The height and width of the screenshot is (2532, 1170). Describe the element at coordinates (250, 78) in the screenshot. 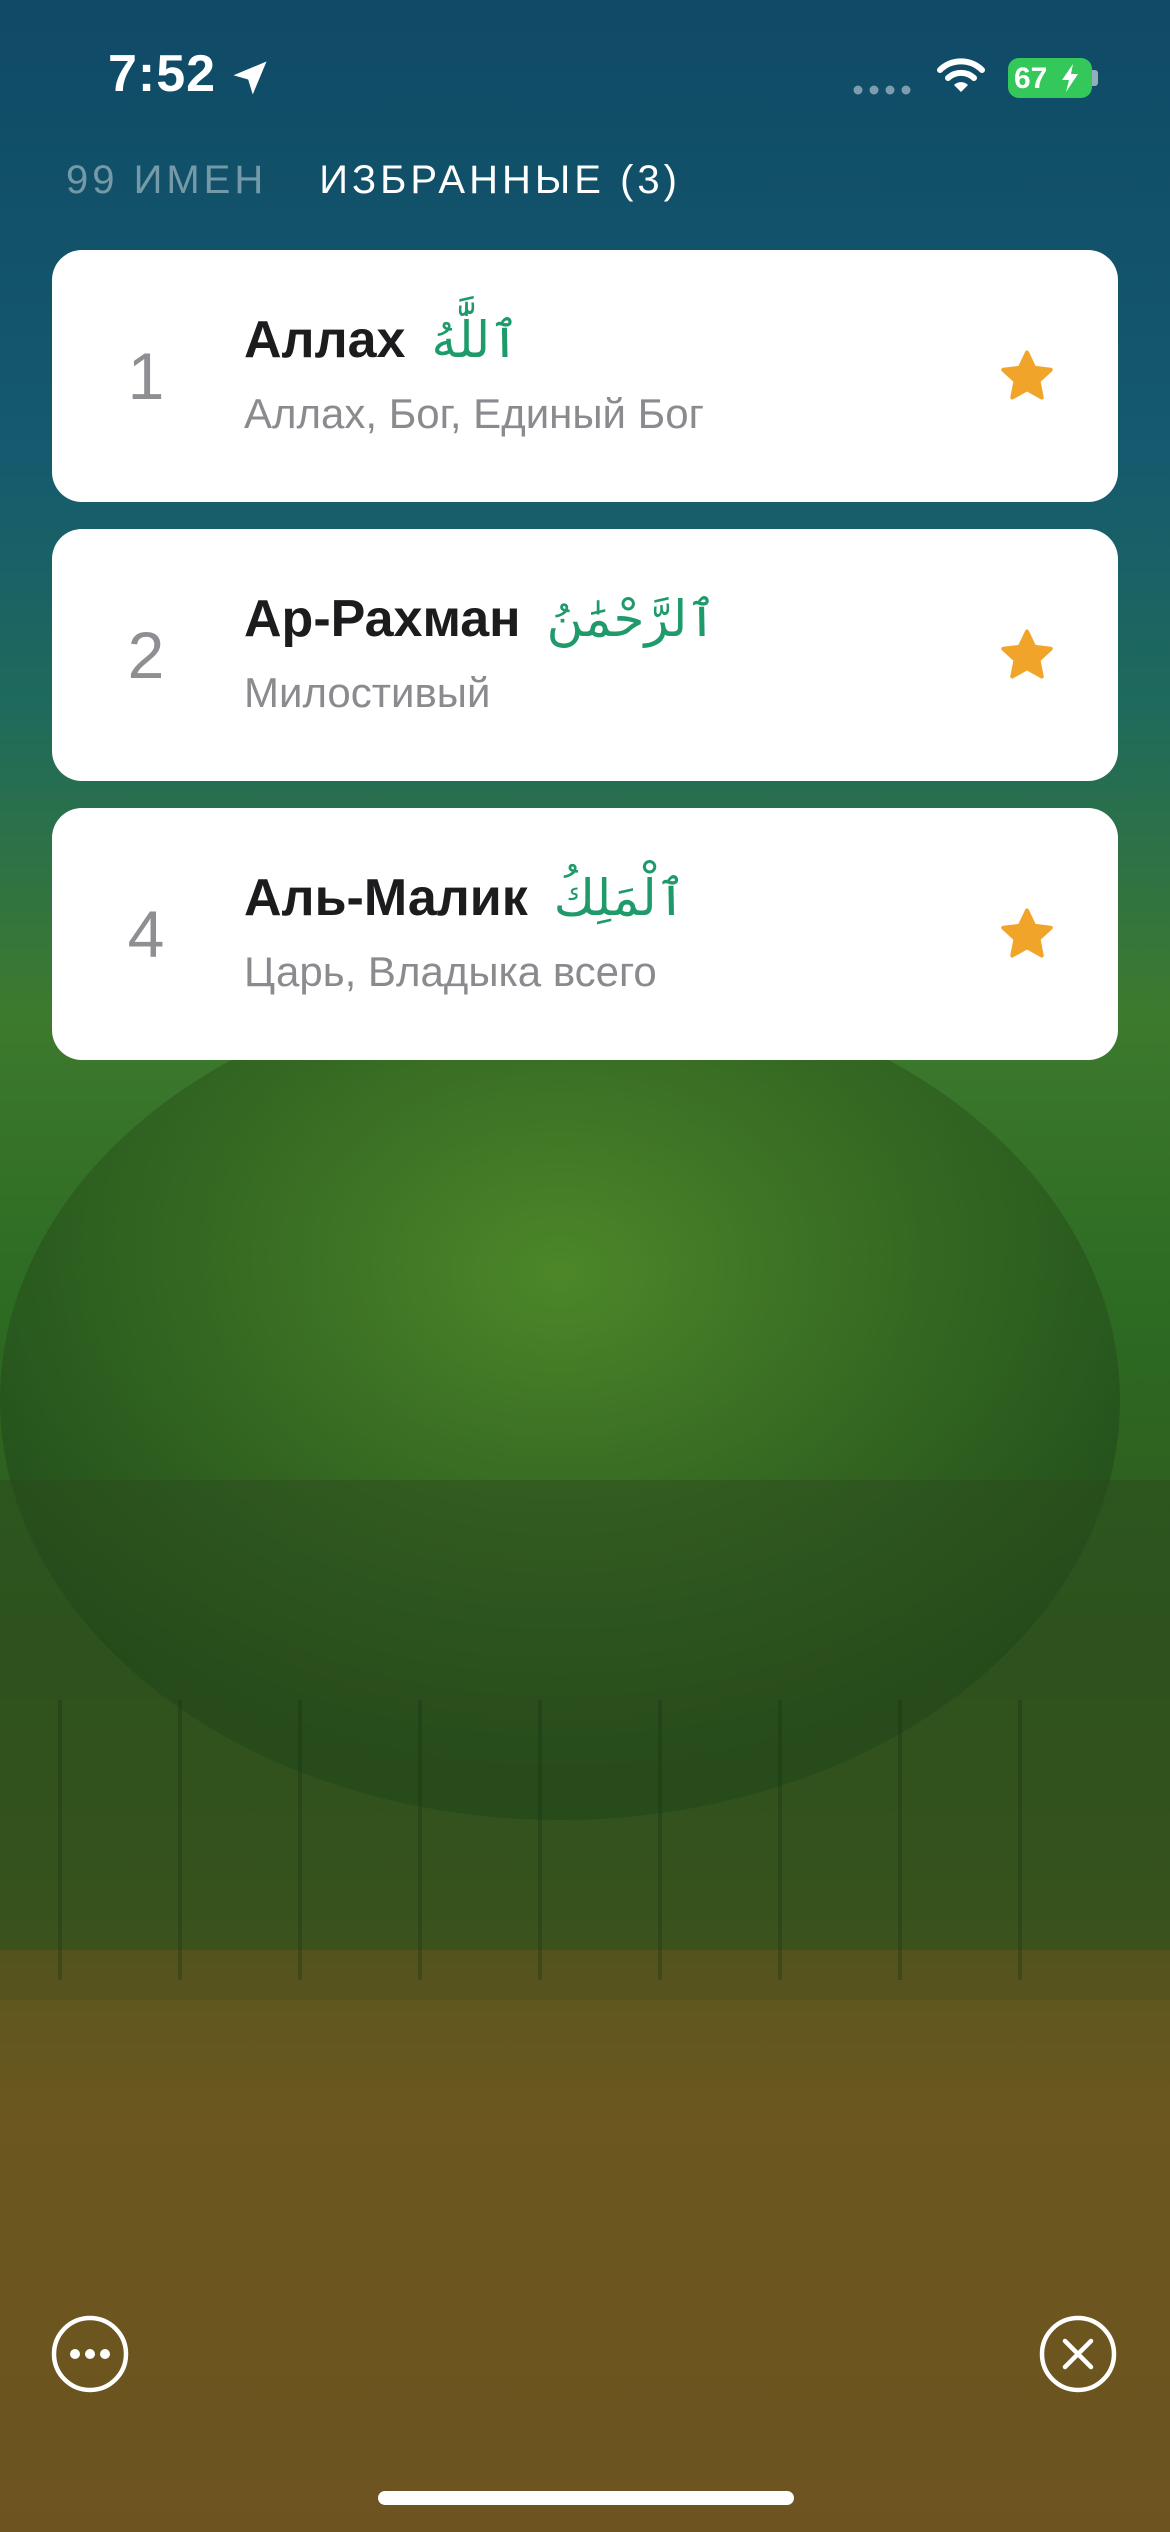

I see `location-arrow-icon` at that location.